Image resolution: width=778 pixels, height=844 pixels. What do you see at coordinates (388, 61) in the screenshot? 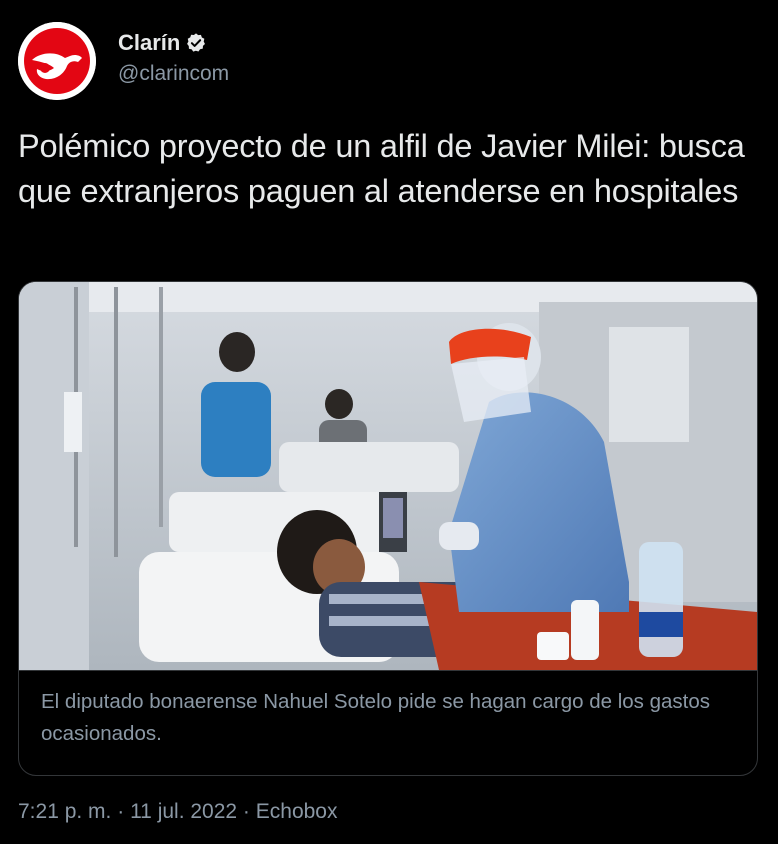
I see `tweet-header: Clarín @clarincom` at bounding box center [388, 61].